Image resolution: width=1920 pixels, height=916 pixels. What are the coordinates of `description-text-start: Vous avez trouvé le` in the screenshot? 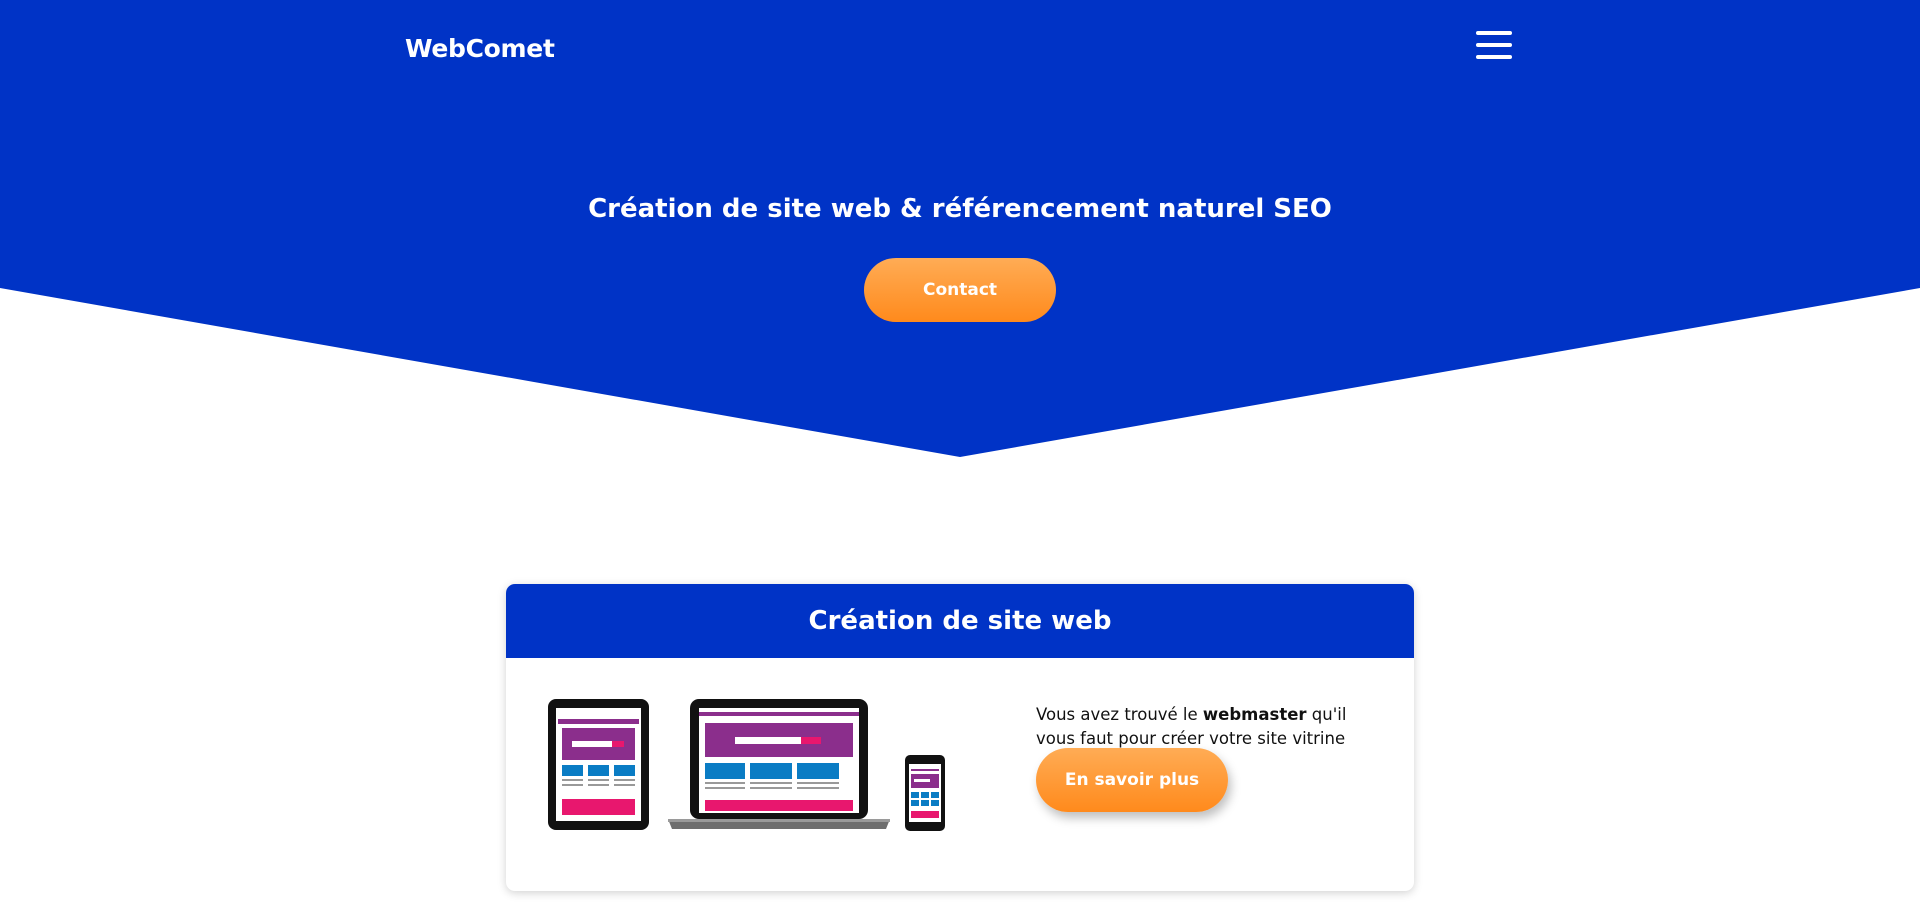 It's located at (1119, 714).